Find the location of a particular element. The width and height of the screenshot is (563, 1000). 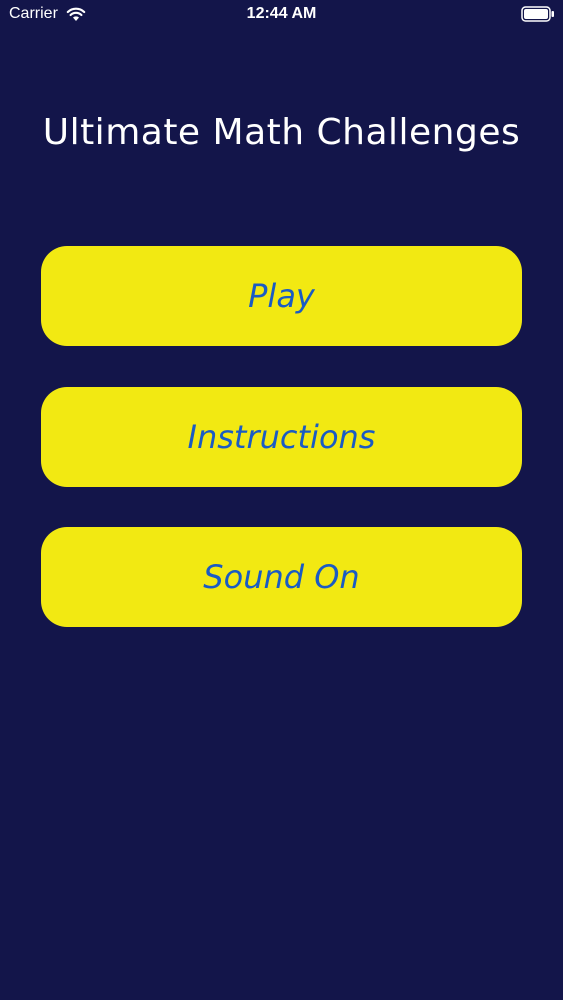

status-bar: Carrier 12:44 AM is located at coordinates (281, 15).